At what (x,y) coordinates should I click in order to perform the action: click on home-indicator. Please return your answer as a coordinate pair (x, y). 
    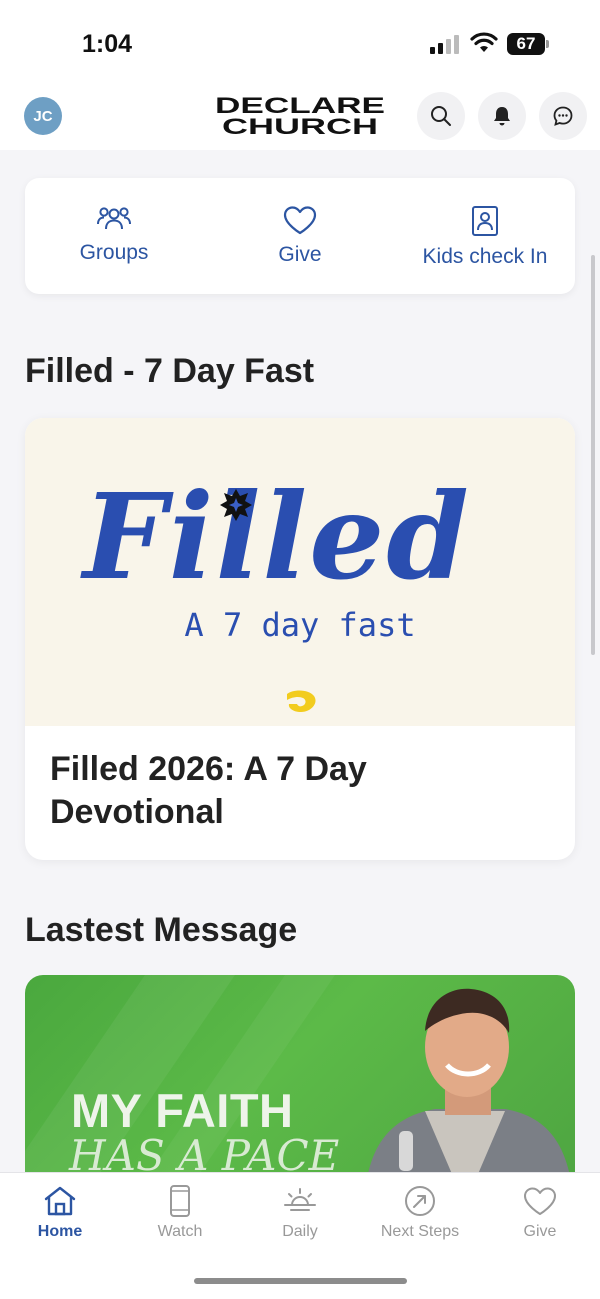
    Looking at the image, I should click on (300, 1281).